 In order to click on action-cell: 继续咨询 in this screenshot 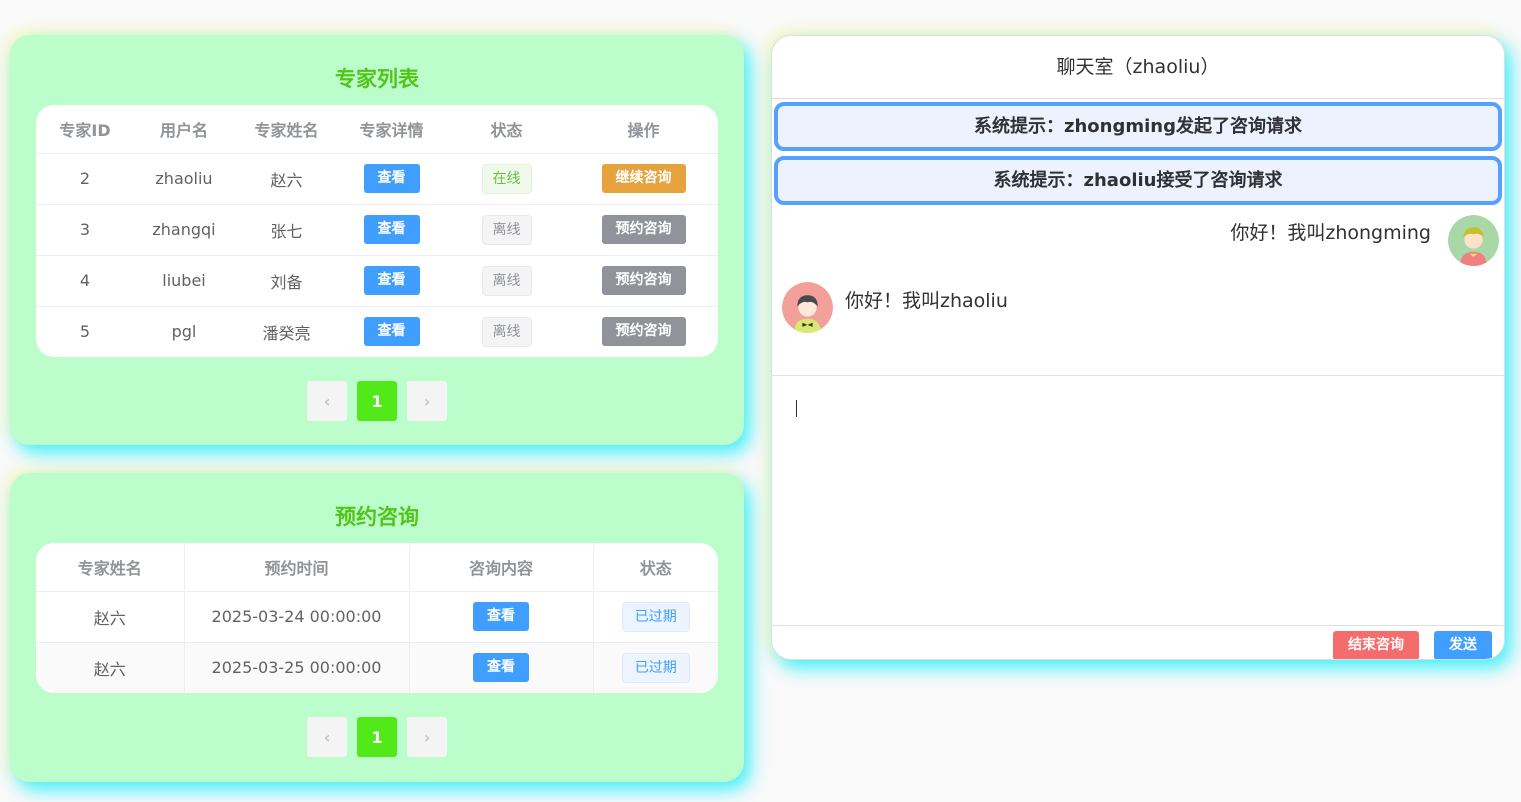, I will do `click(643, 179)`.